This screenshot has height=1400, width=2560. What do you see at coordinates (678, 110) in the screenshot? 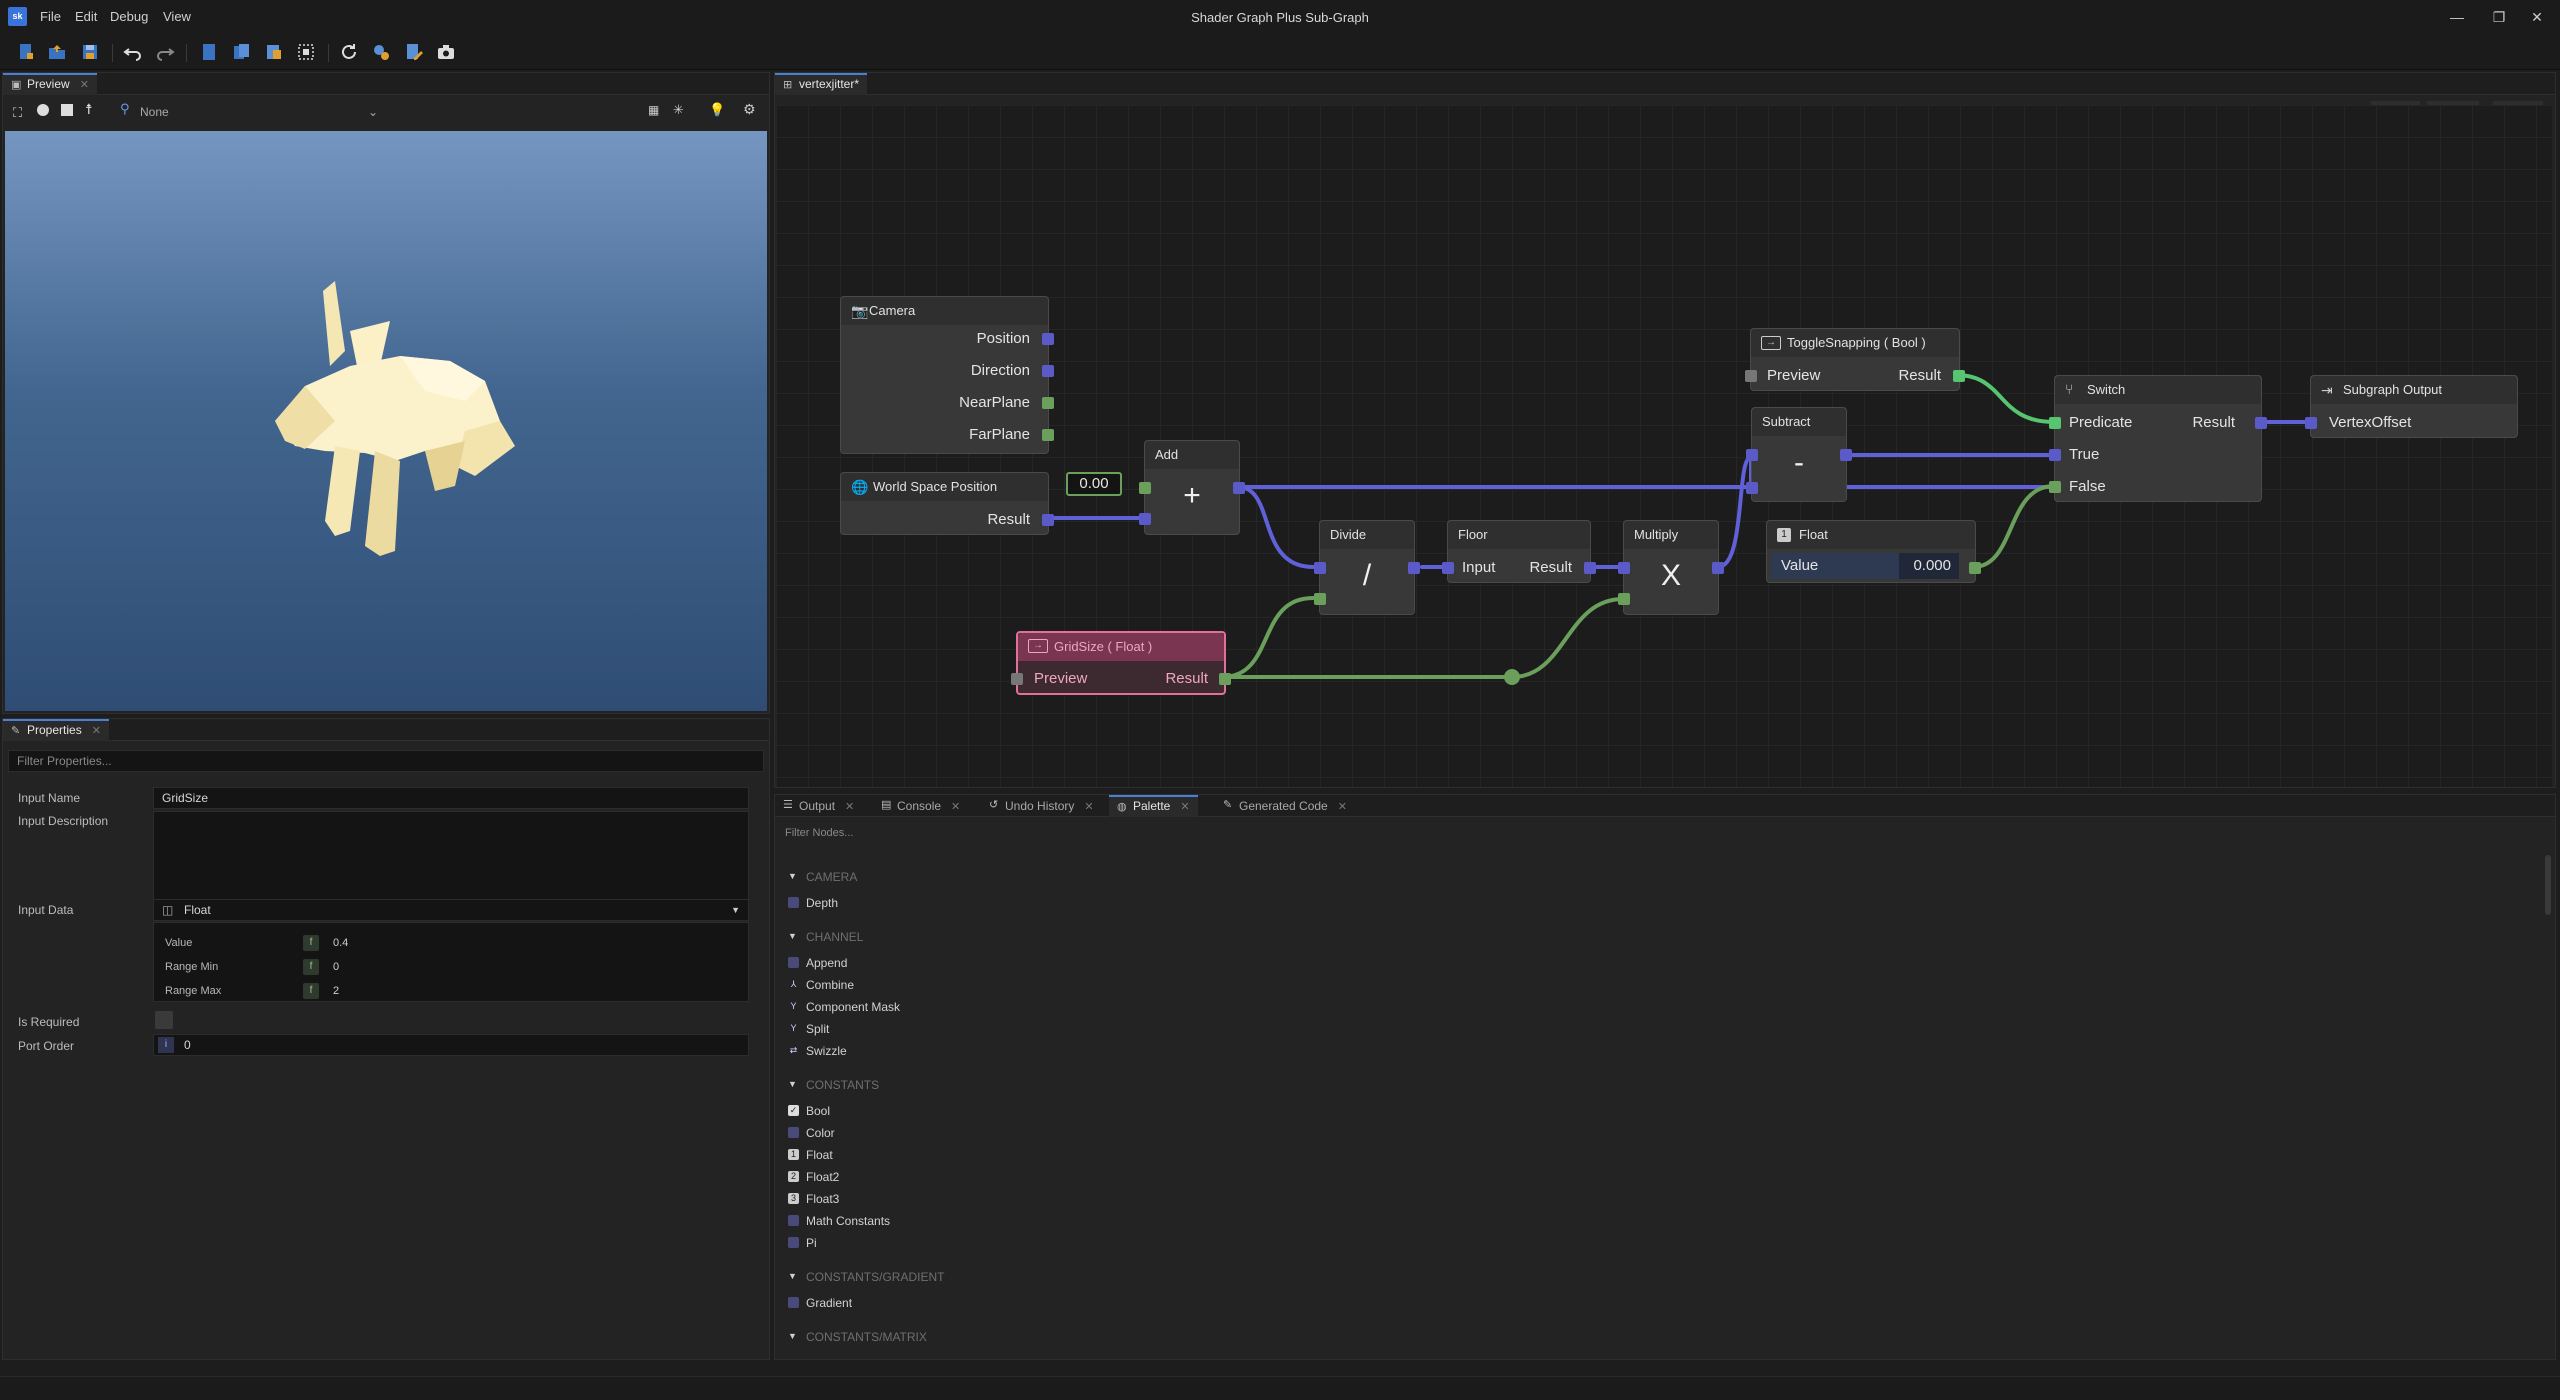
I see `sun-icon: ✳` at bounding box center [678, 110].